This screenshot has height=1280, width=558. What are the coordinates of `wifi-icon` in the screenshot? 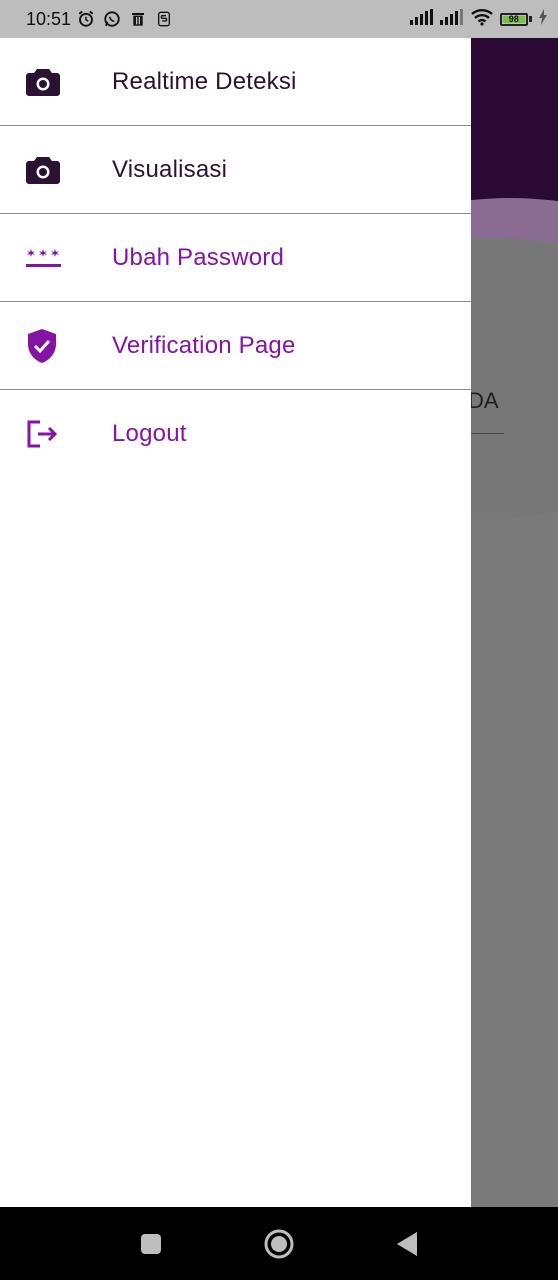 It's located at (482, 19).